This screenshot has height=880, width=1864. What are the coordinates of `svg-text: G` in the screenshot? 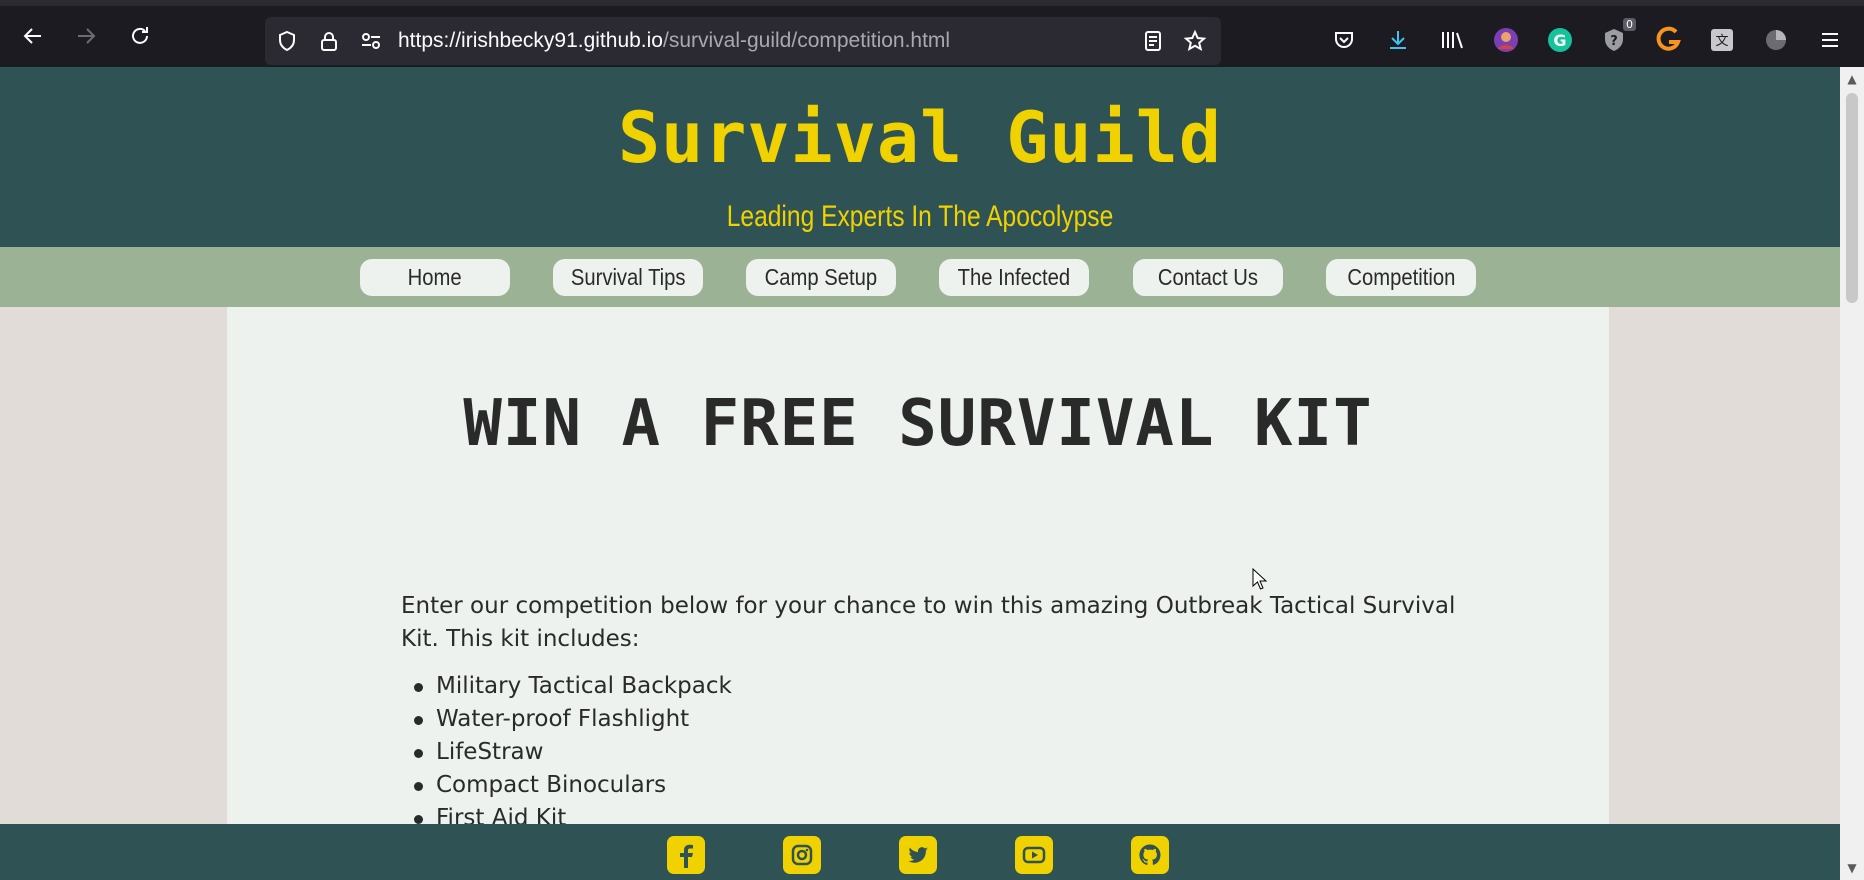 It's located at (1559, 40).